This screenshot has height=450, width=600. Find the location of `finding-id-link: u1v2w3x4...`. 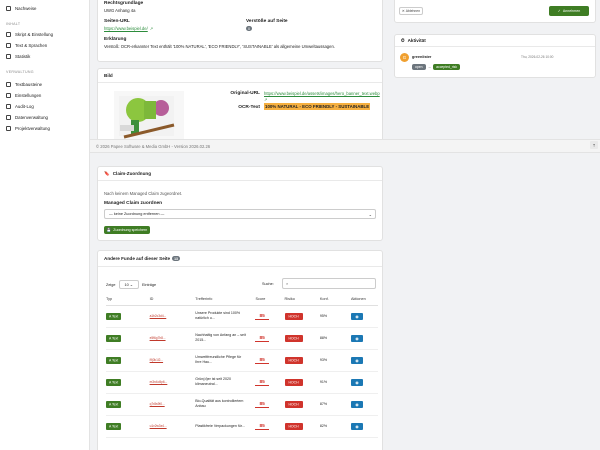

finding-id-link: u1v2w3x4... is located at coordinates (158, 426).